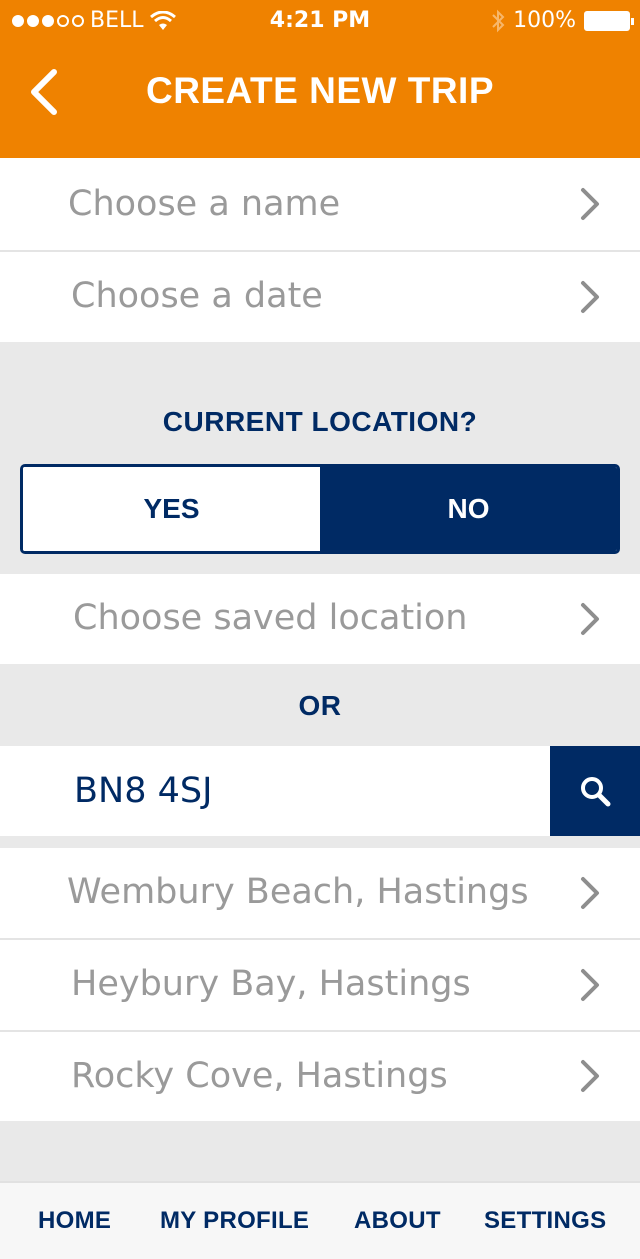 The image size is (640, 1259). What do you see at coordinates (609, 20) in the screenshot?
I see `battery-icon` at bounding box center [609, 20].